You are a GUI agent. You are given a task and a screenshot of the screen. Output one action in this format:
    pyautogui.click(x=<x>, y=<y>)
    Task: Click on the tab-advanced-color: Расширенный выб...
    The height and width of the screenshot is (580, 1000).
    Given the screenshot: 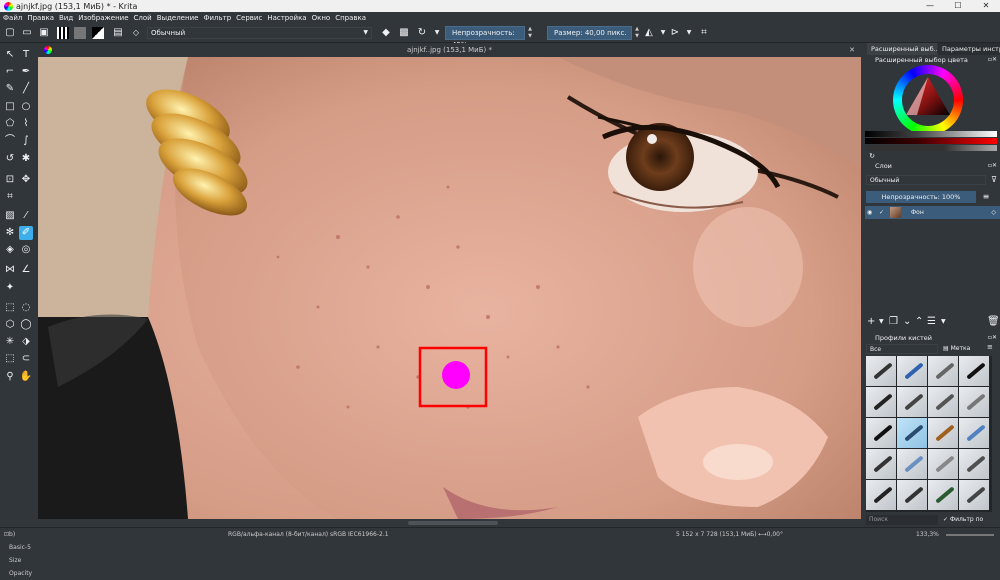 What is the action you would take?
    pyautogui.click(x=902, y=49)
    